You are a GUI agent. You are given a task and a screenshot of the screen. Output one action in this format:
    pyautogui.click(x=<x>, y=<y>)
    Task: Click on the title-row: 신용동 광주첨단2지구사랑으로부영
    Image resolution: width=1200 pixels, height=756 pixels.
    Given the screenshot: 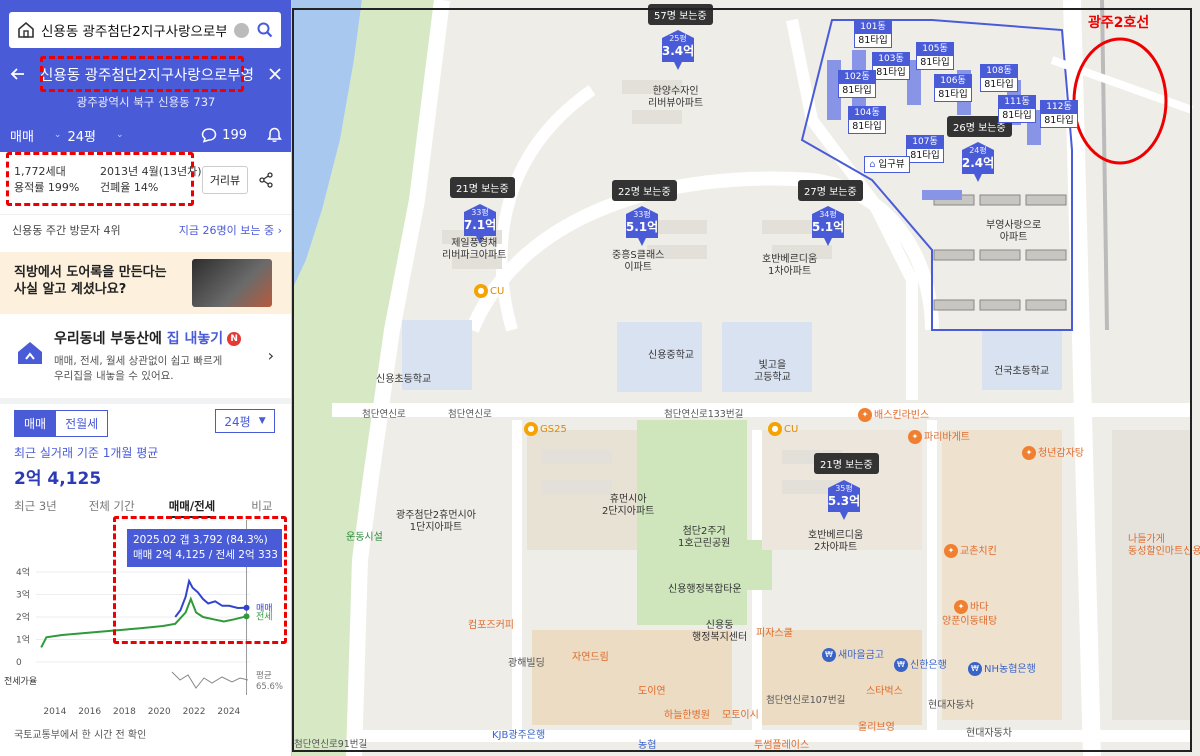 What is the action you would take?
    pyautogui.click(x=145, y=74)
    